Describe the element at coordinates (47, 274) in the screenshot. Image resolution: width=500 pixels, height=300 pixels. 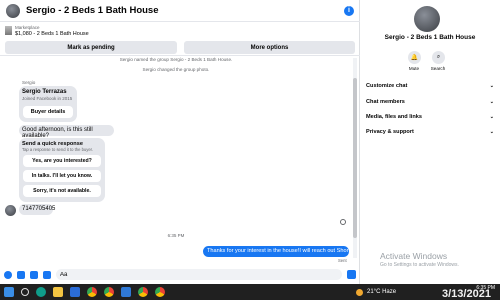
I see `gif-icon` at that location.